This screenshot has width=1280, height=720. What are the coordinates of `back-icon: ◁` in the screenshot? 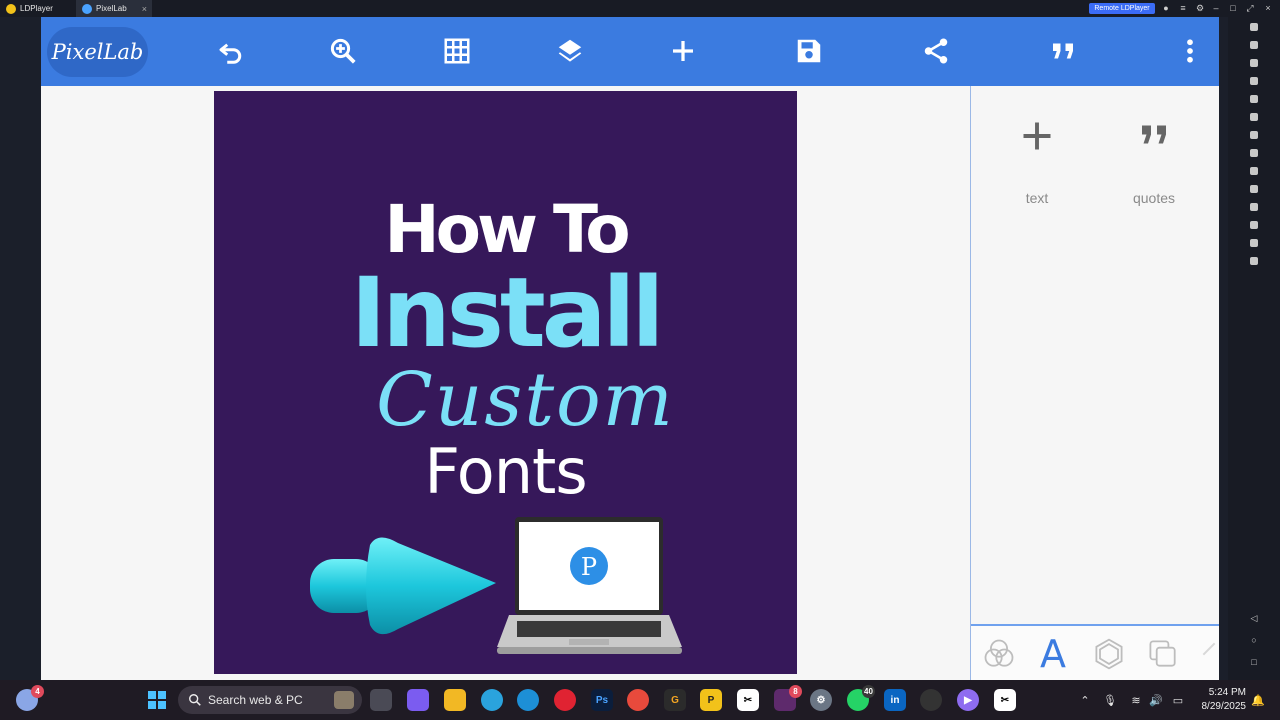 It's located at (1254, 618).